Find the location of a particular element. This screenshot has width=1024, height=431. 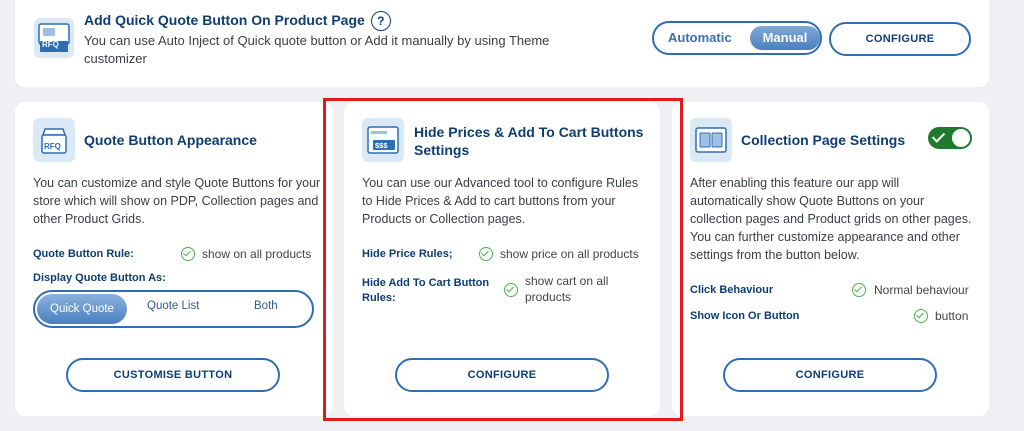

option-quote-list: Quote List is located at coordinates (173, 306).